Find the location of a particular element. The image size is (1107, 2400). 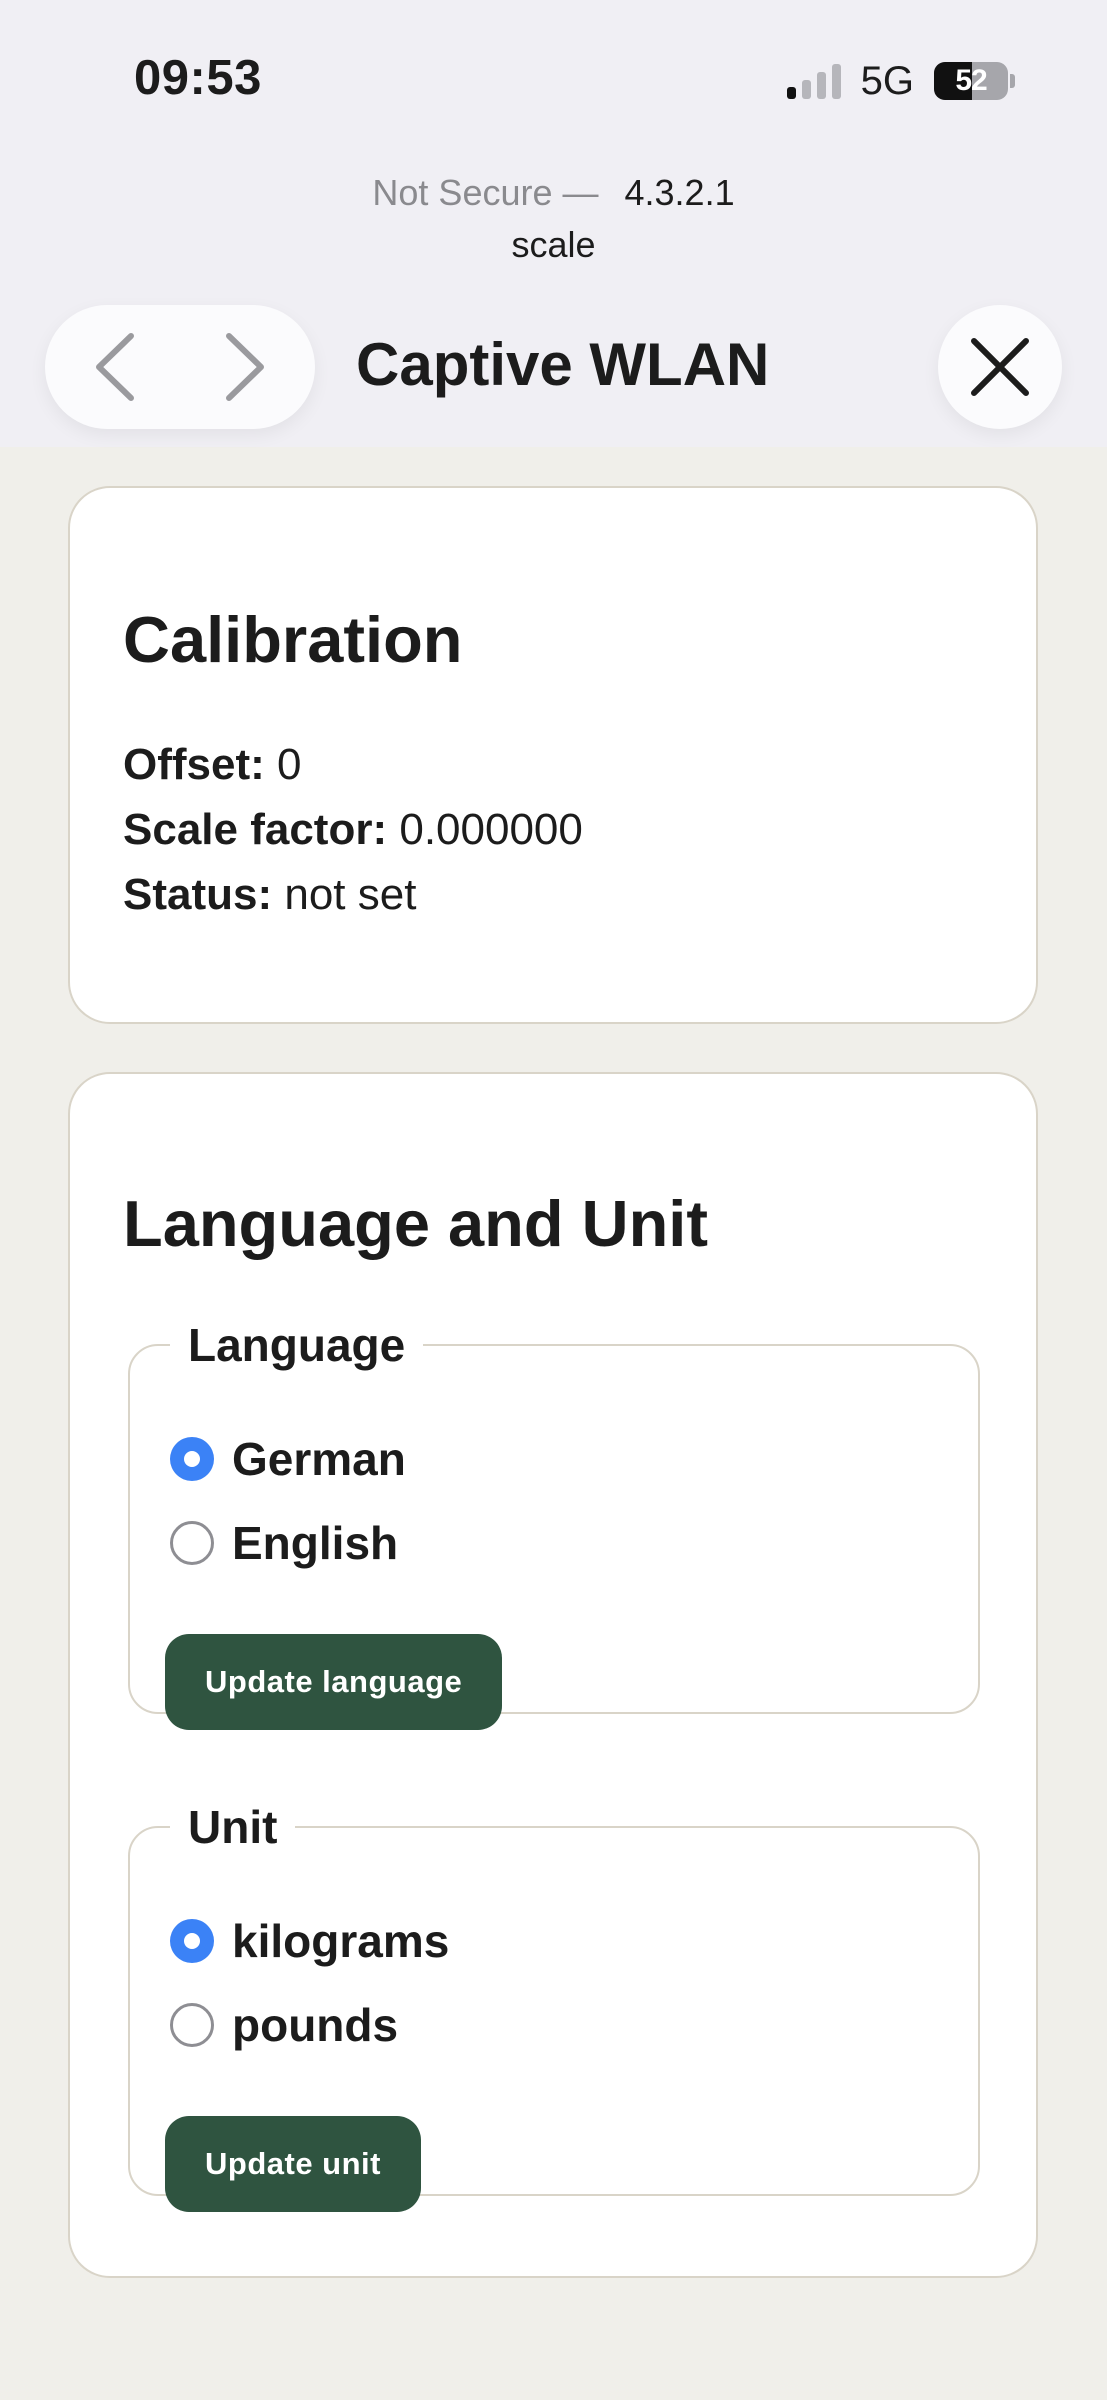

language-legend: Language is located at coordinates (297, 1345).